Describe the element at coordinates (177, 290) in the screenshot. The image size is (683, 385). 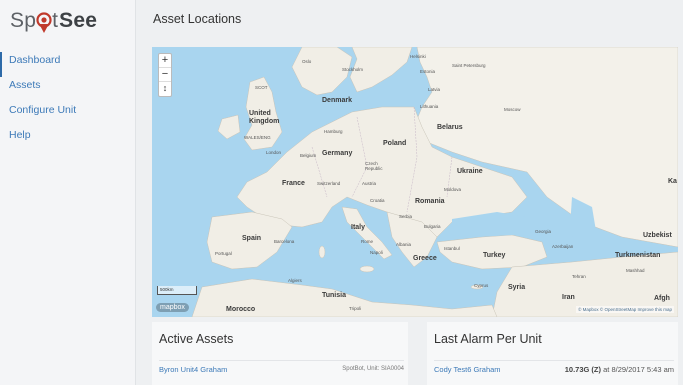
I see `map-scale: 500km` at that location.